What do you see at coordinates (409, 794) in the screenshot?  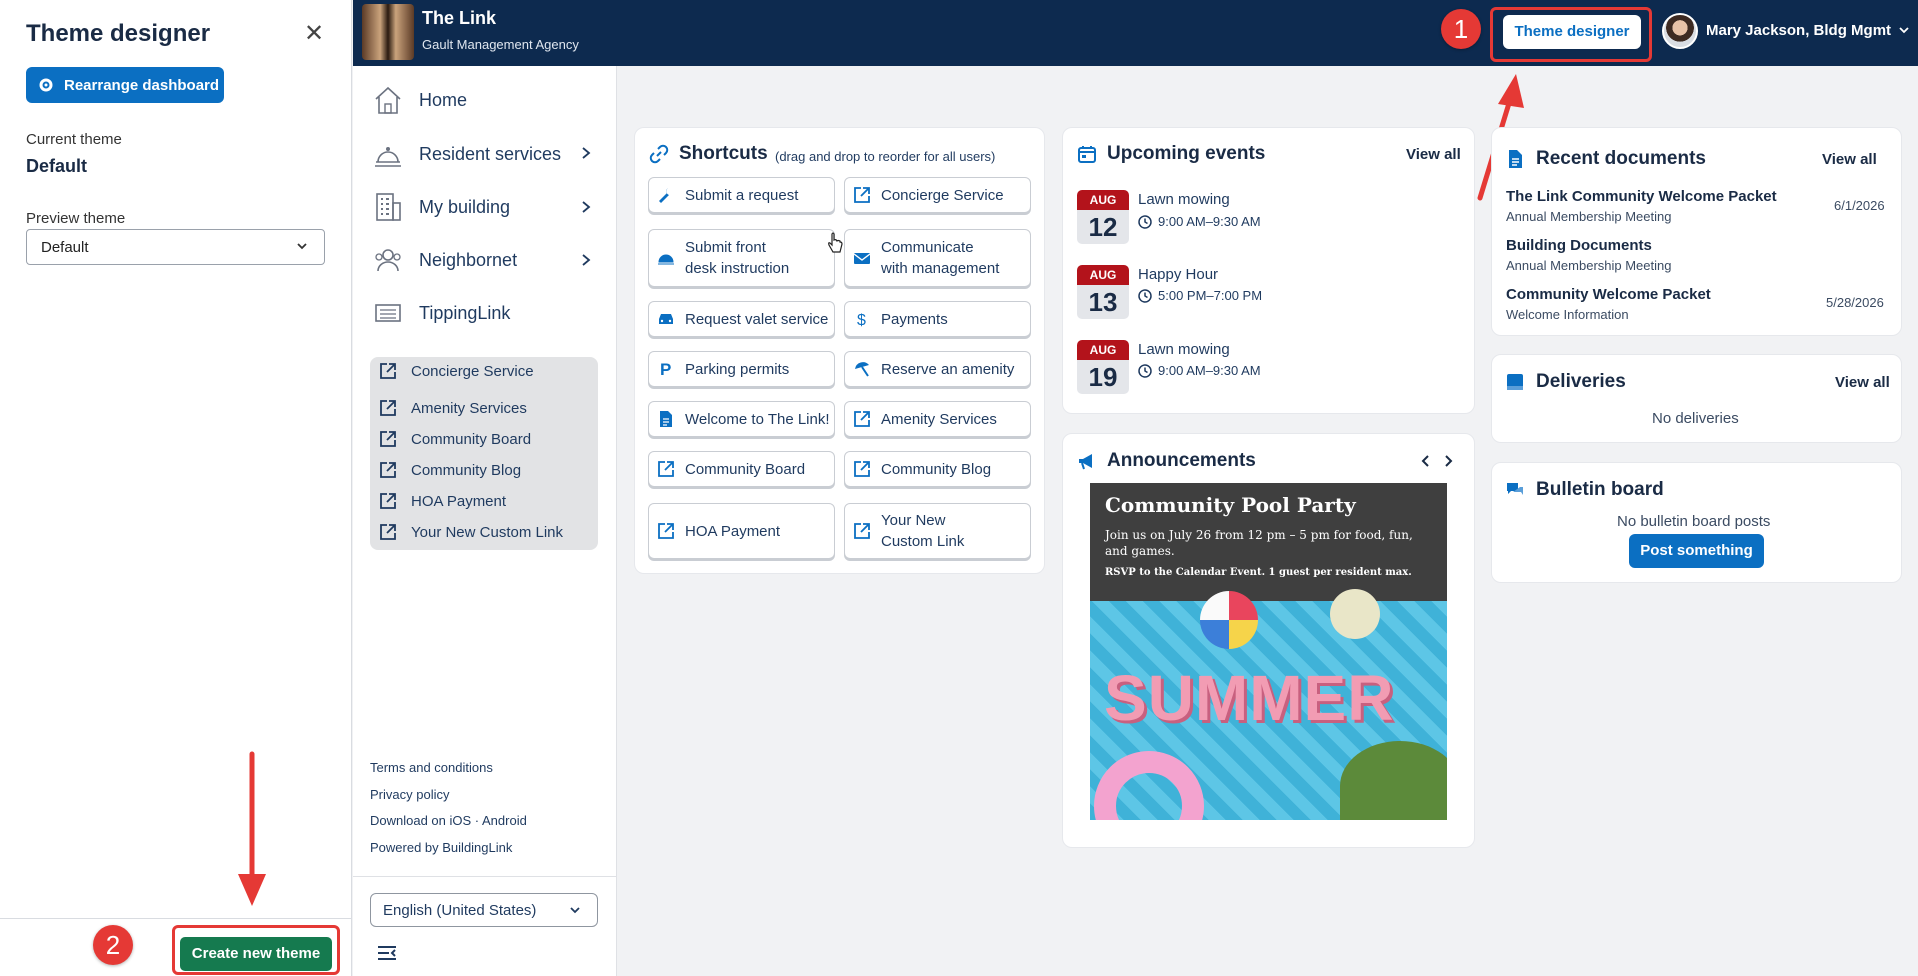 I see `privacy-link: Privacy policy` at bounding box center [409, 794].